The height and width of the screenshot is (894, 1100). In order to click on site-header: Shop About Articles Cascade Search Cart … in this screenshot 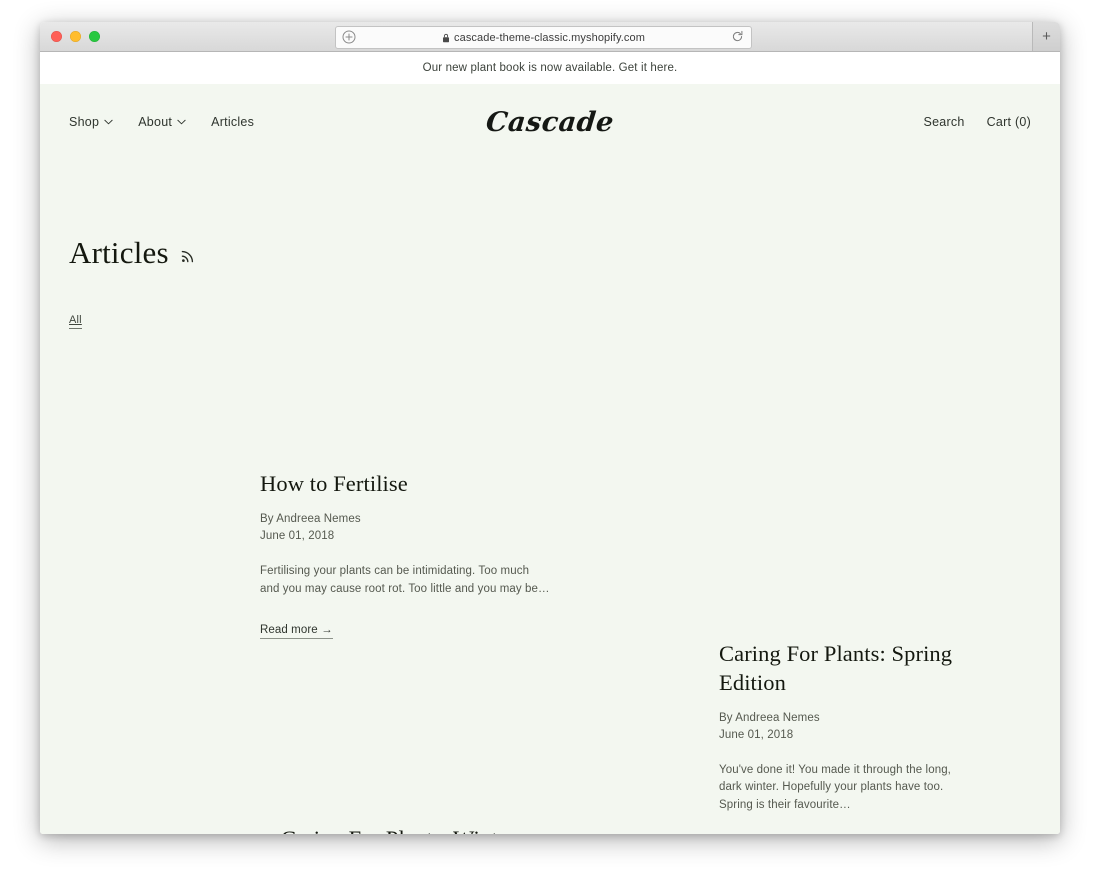, I will do `click(550, 122)`.